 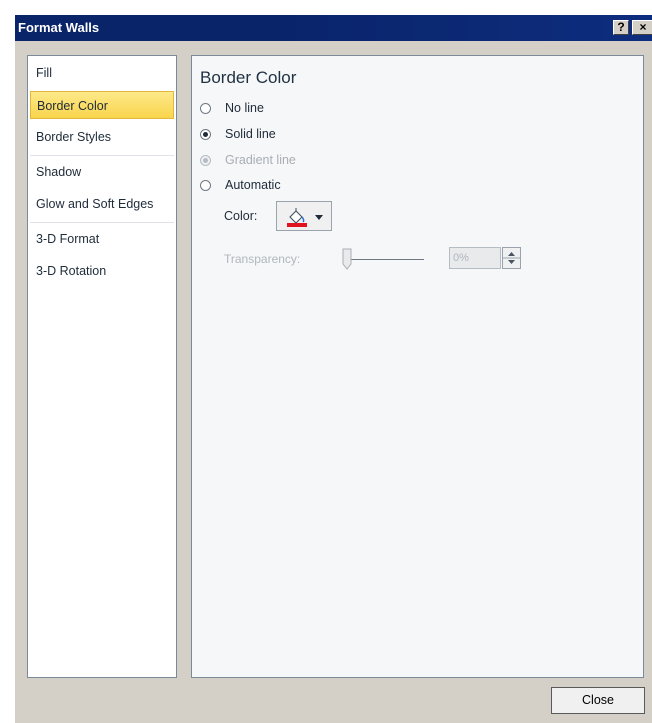 I want to click on transparency-slider-thumb, so click(x=347, y=259).